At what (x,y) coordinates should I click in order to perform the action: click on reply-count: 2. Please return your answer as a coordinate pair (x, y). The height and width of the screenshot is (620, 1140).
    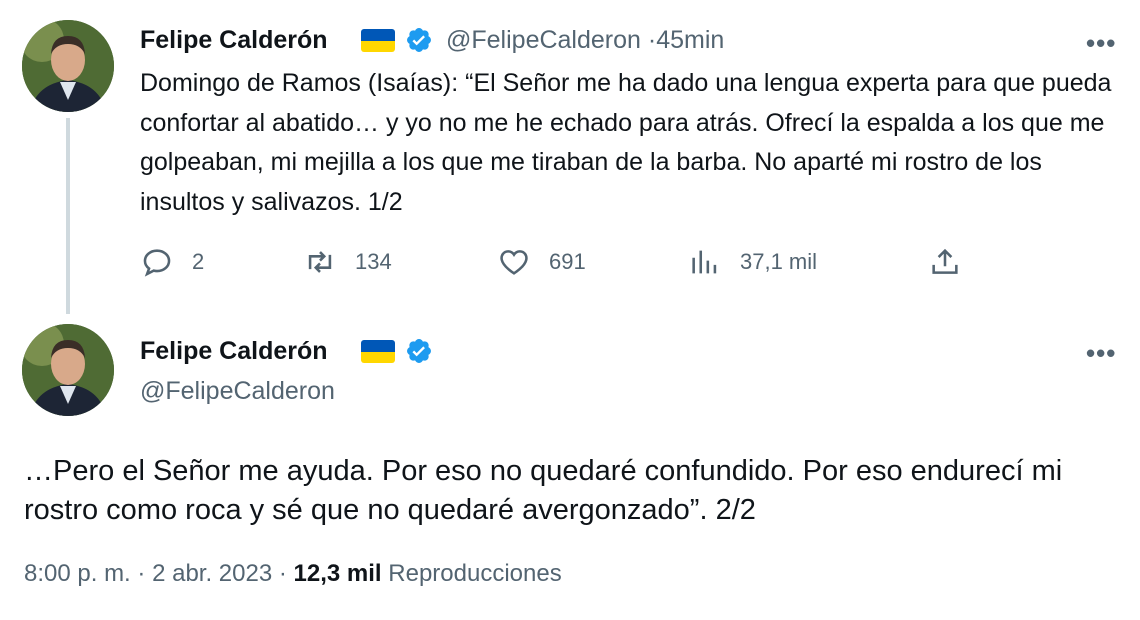
    Looking at the image, I should click on (198, 261).